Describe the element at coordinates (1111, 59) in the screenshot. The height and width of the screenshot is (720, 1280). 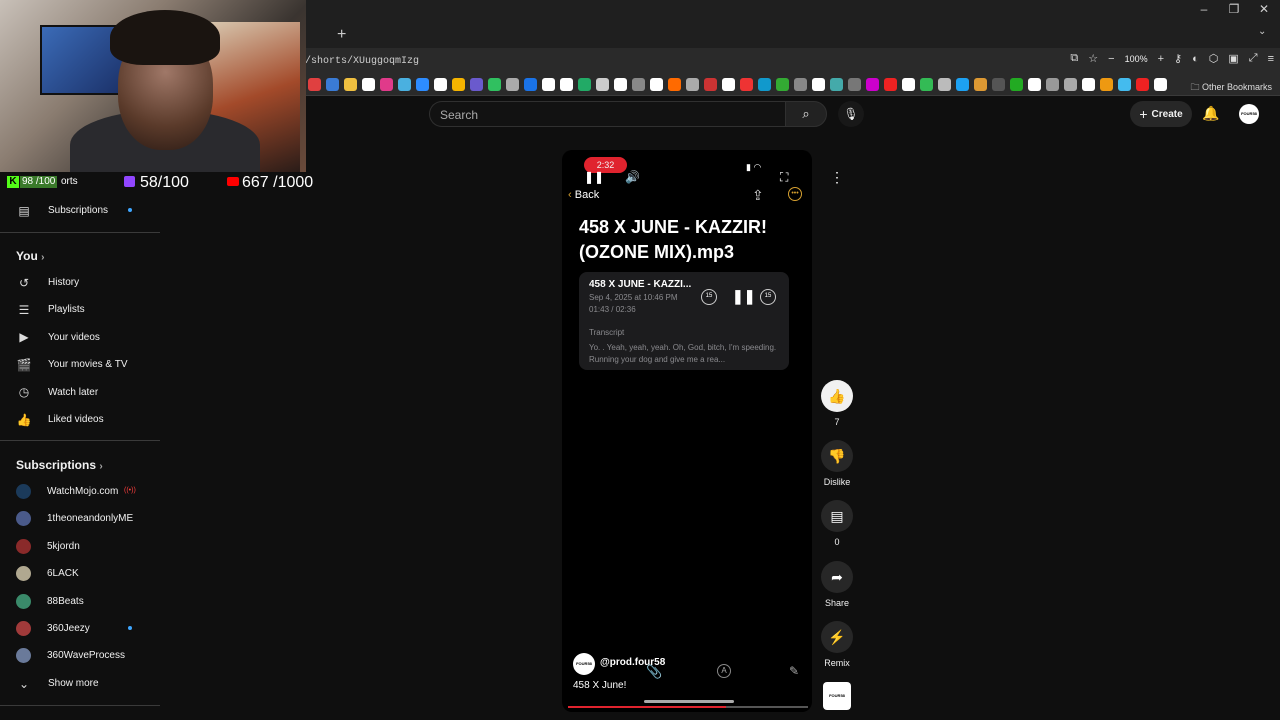
I see `zoom-out-icon: −` at that location.